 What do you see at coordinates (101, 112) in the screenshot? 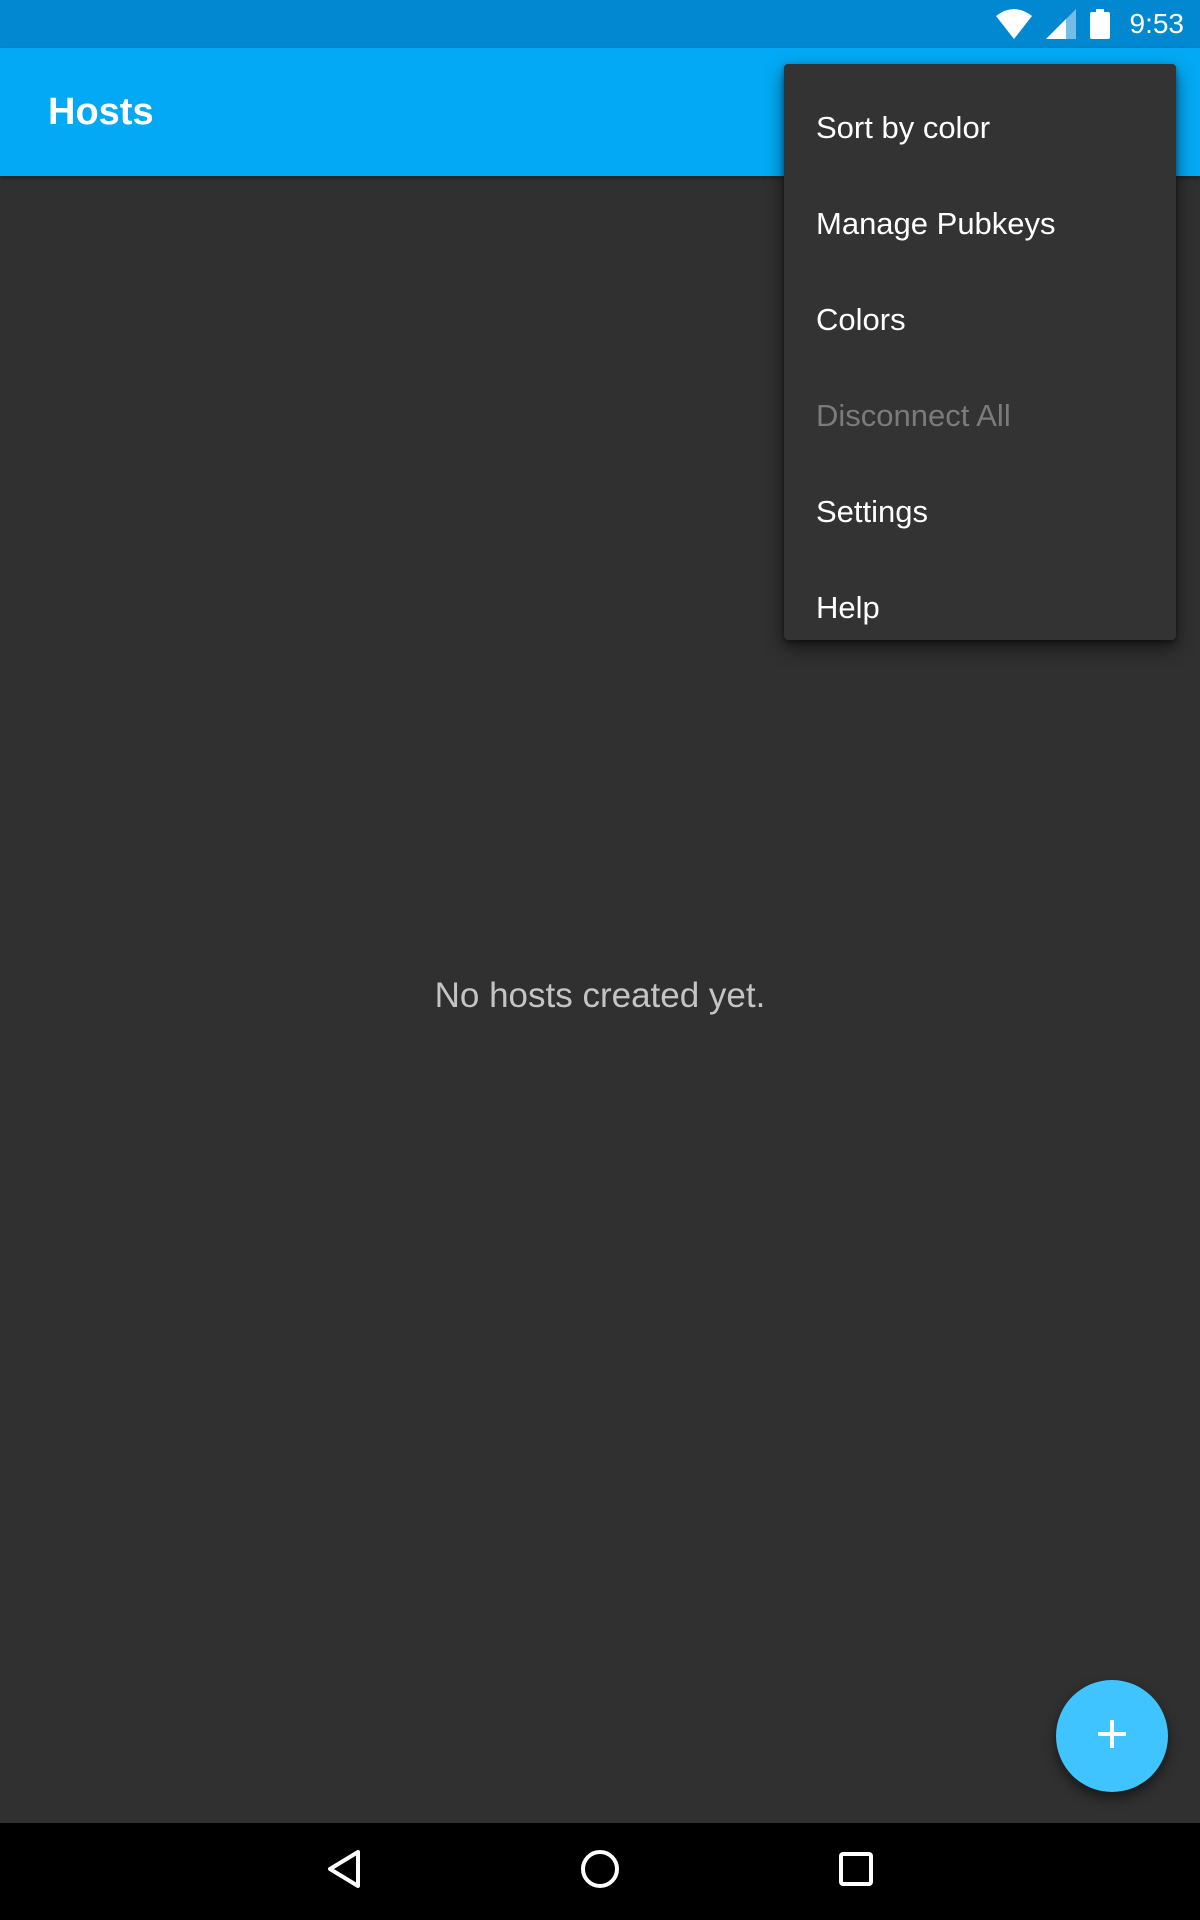
I see `page-title: Hosts` at bounding box center [101, 112].